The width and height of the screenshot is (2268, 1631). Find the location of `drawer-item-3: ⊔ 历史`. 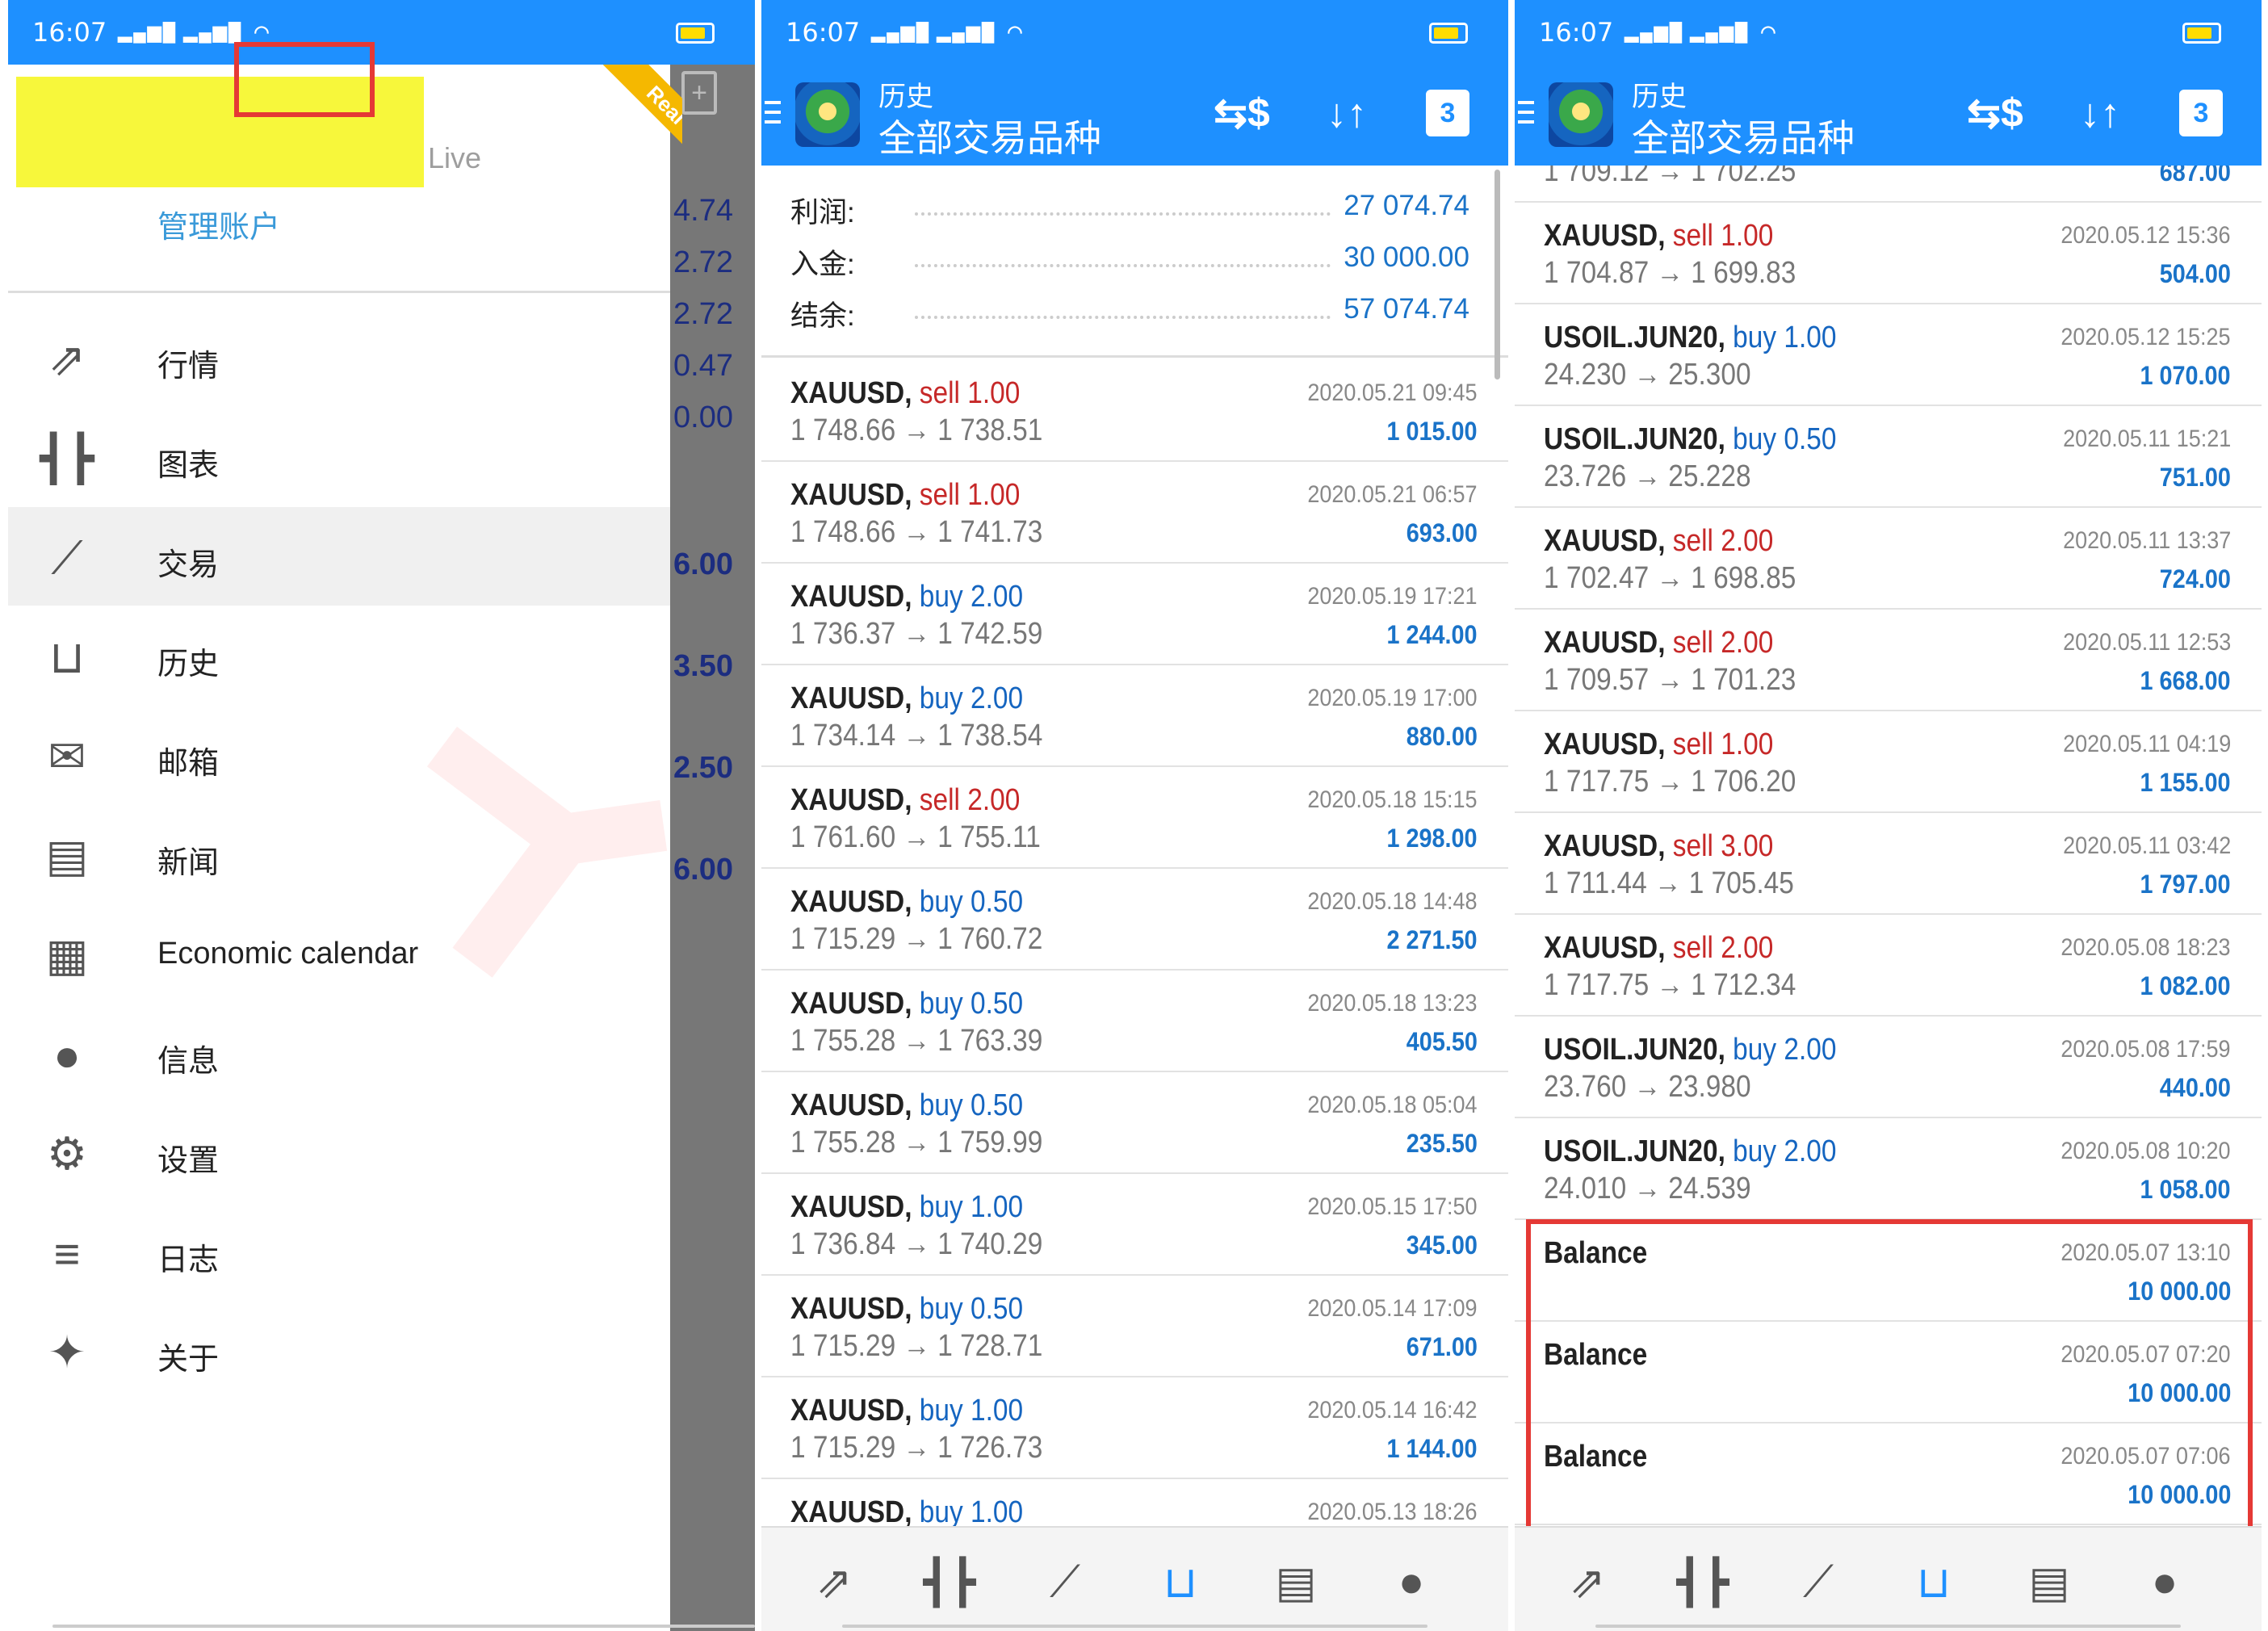

drawer-item-3: ⊔ 历史 is located at coordinates (339, 656).